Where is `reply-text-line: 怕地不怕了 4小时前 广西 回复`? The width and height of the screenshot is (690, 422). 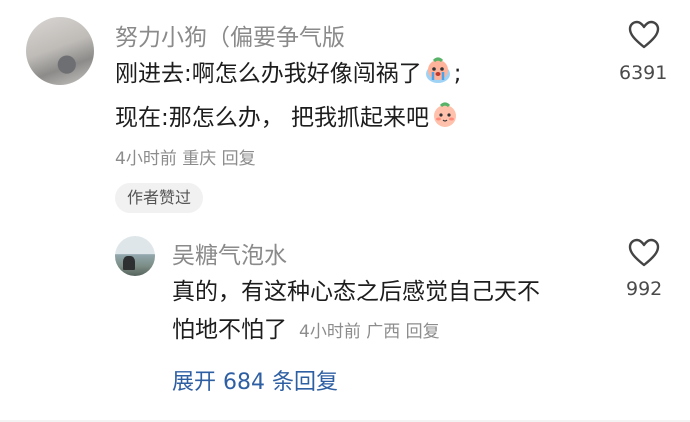
reply-text-line: 怕地不怕了 4小时前 广西 回复 is located at coordinates (306, 331).